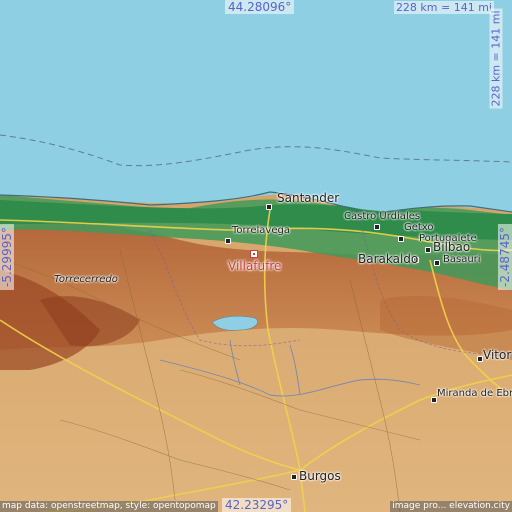 The height and width of the screenshot is (512, 512). I want to click on left-longitude-label: -5.29995°, so click(7, 257).